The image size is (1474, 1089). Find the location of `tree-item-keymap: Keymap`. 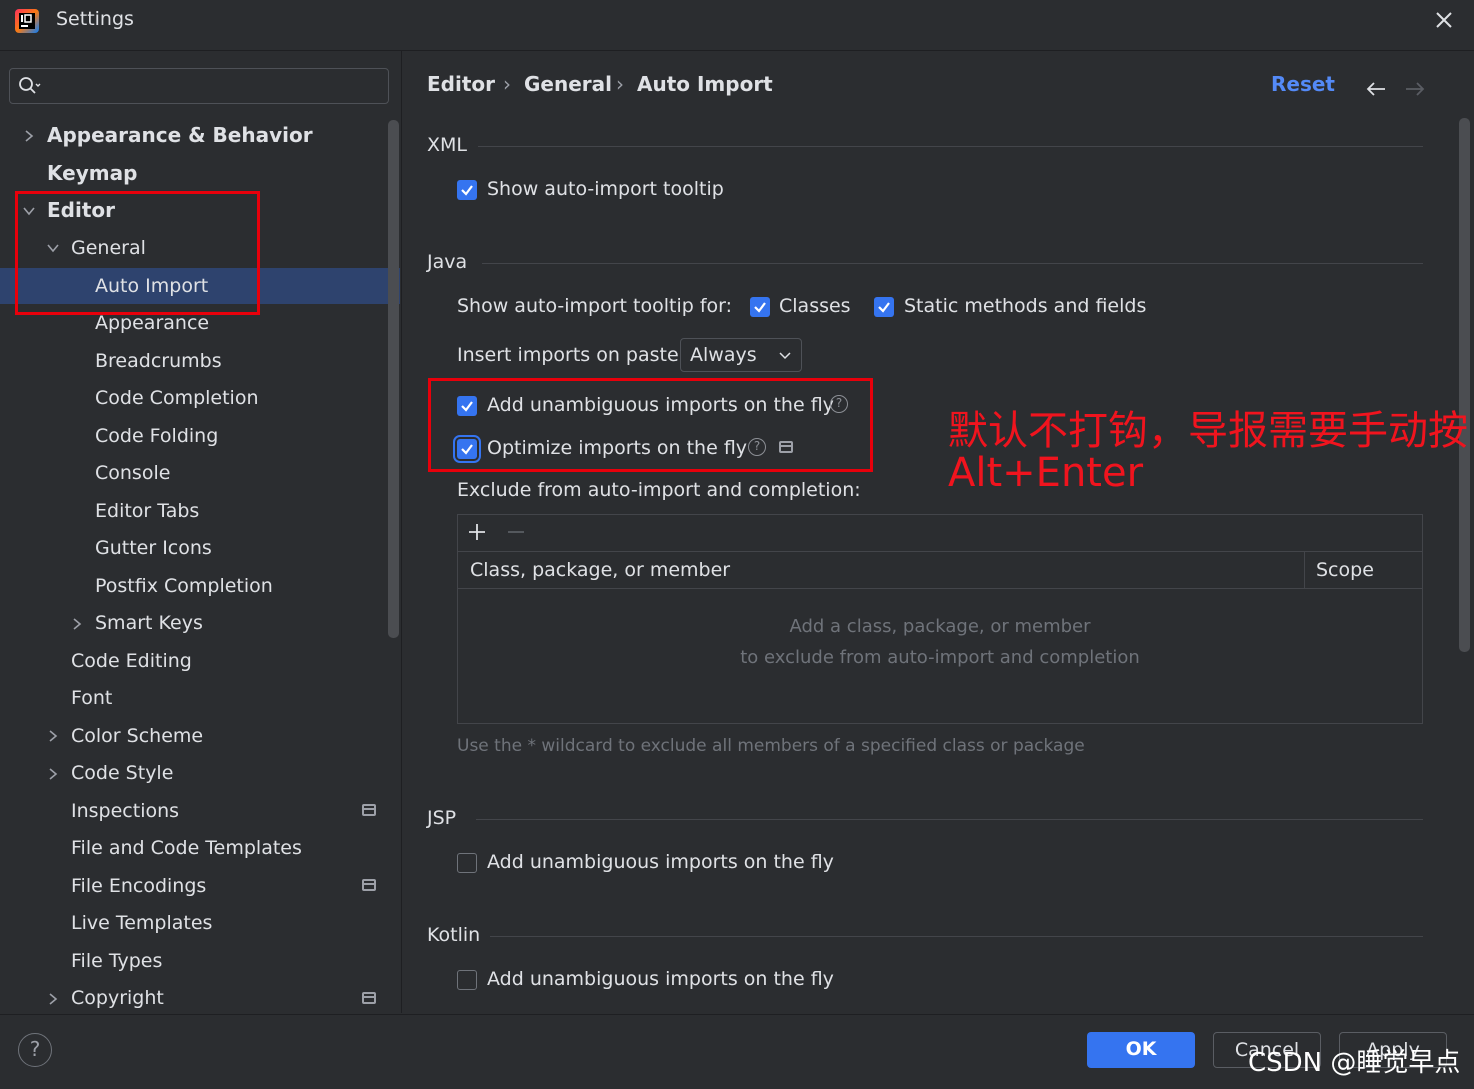

tree-item-keymap: Keymap is located at coordinates (92, 173).